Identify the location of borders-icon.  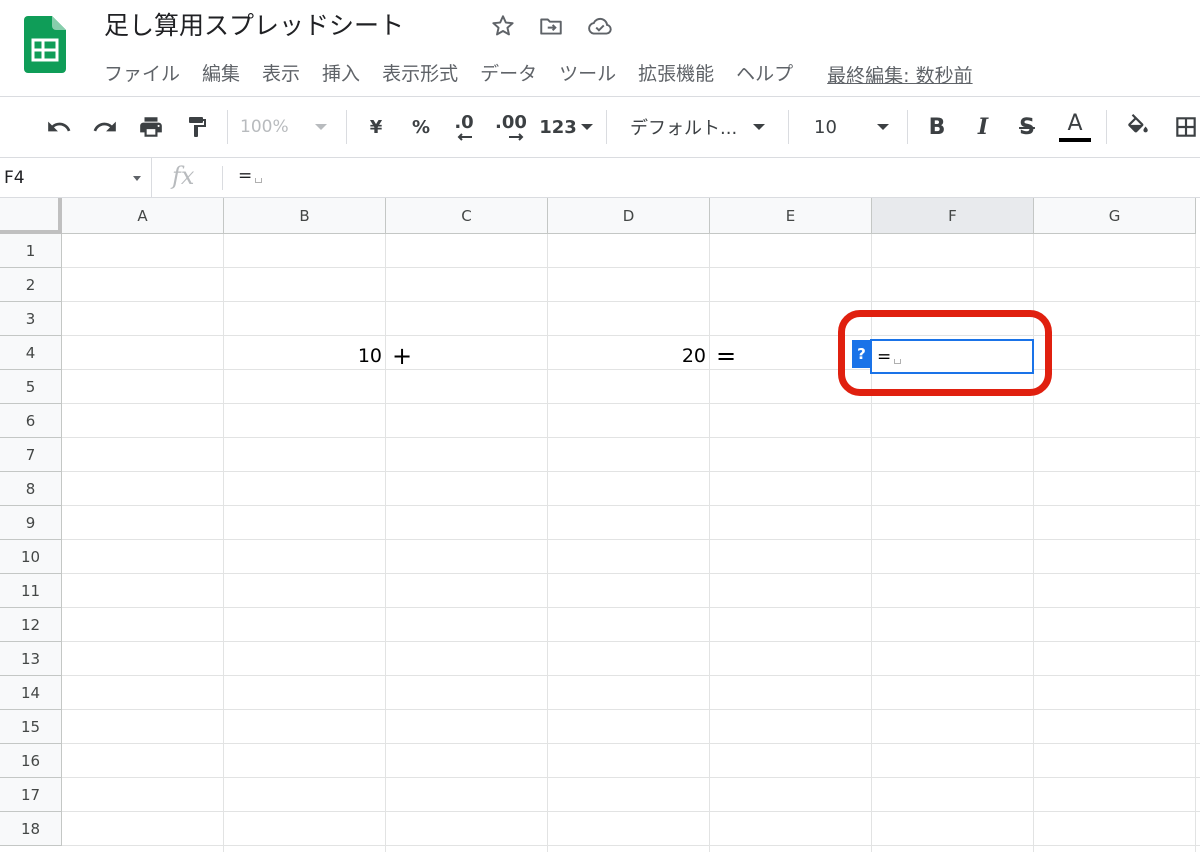
(1185, 127).